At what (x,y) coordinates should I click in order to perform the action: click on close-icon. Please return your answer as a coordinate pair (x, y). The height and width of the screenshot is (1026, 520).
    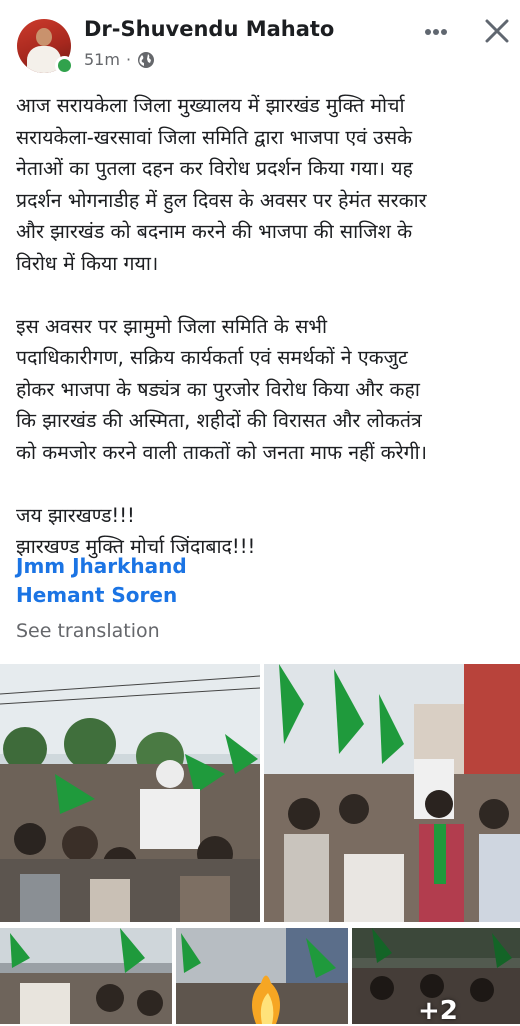
    Looking at the image, I should click on (497, 31).